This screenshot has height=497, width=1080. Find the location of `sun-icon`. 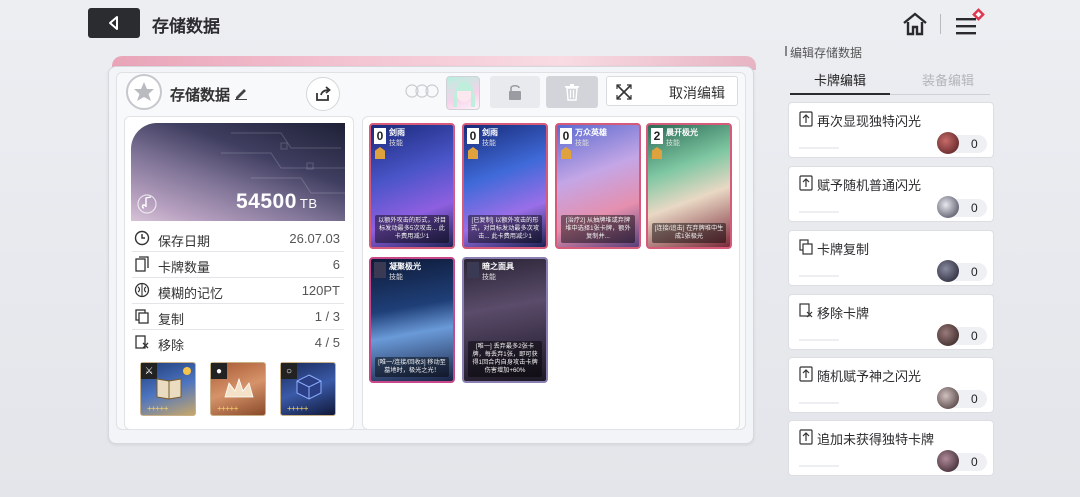

sun-icon is located at coordinates (187, 371).